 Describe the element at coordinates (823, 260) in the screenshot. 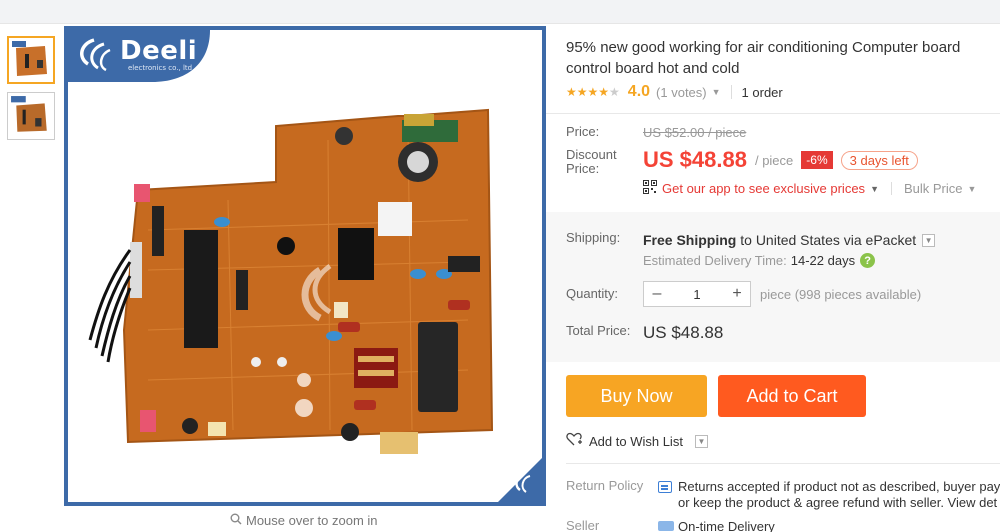

I see `delivery-estimate-value: 14-22 days` at that location.